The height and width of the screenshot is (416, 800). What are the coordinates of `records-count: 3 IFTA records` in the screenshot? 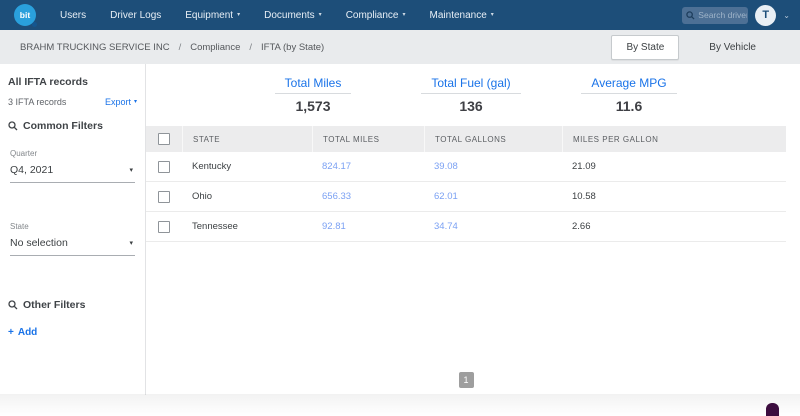 It's located at (37, 102).